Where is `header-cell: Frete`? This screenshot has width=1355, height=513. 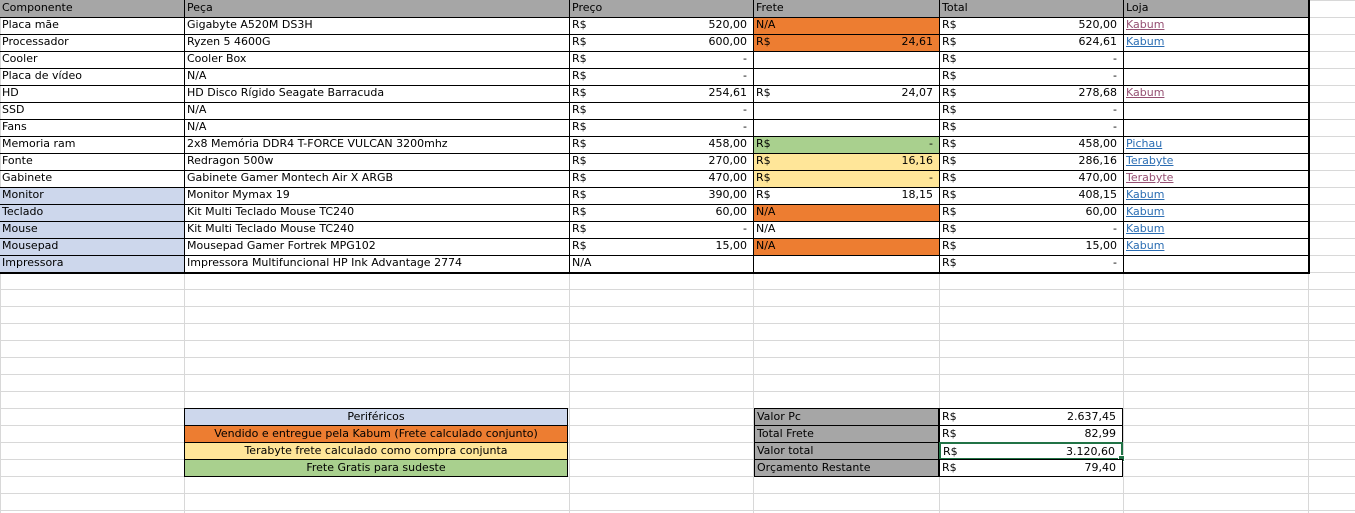
header-cell: Frete is located at coordinates (846, 8).